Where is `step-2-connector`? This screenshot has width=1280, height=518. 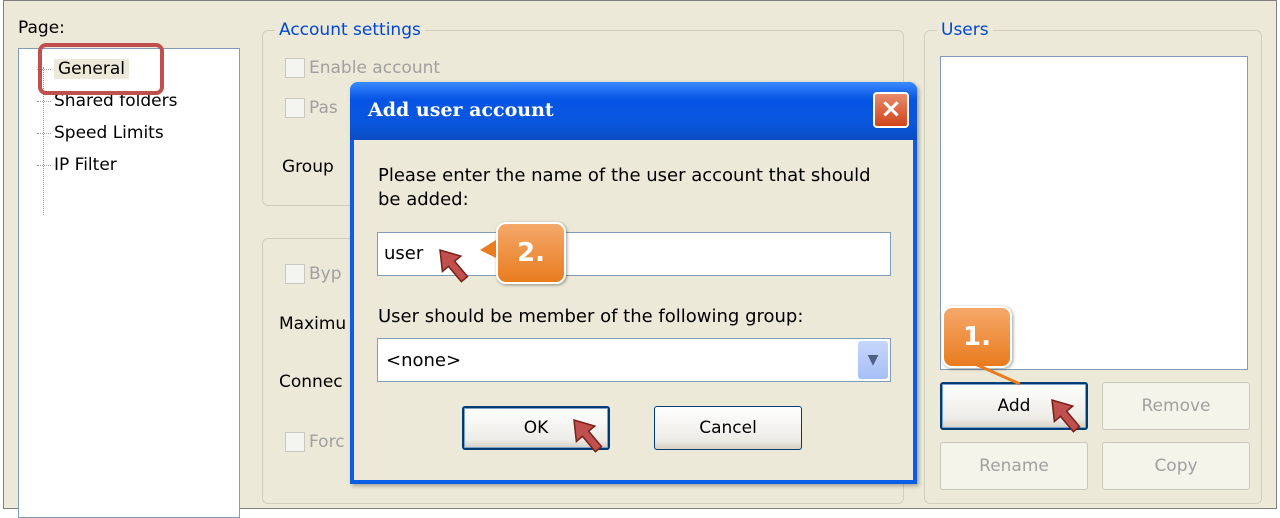 step-2-connector is located at coordinates (488, 249).